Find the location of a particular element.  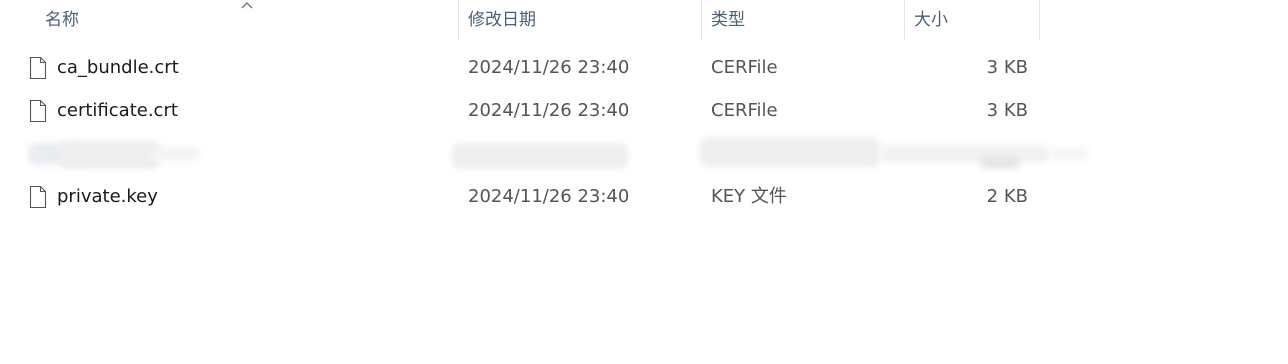

column-header-date: 修改日期 is located at coordinates (502, 20).